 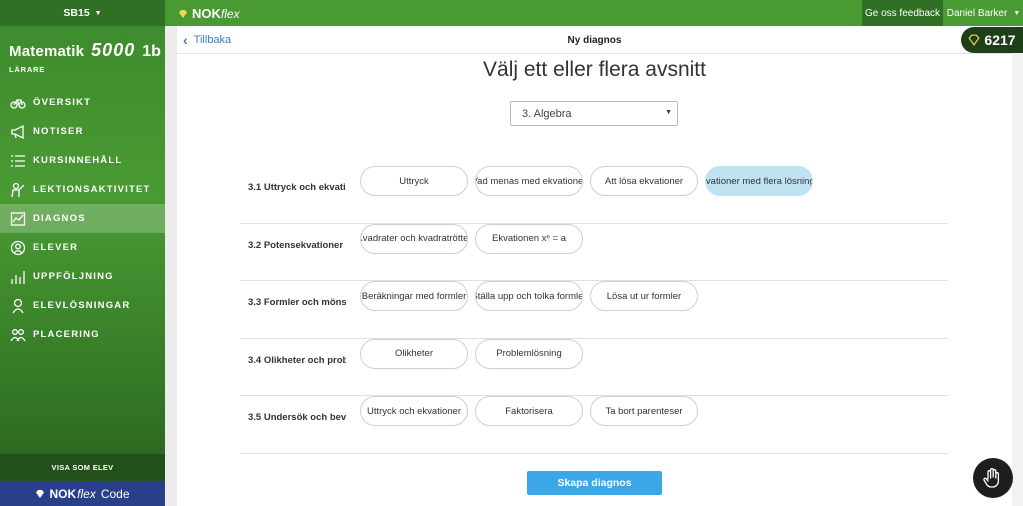 What do you see at coordinates (414, 238) in the screenshot?
I see `section-chip: Kvadrater och kvadratrötter` at bounding box center [414, 238].